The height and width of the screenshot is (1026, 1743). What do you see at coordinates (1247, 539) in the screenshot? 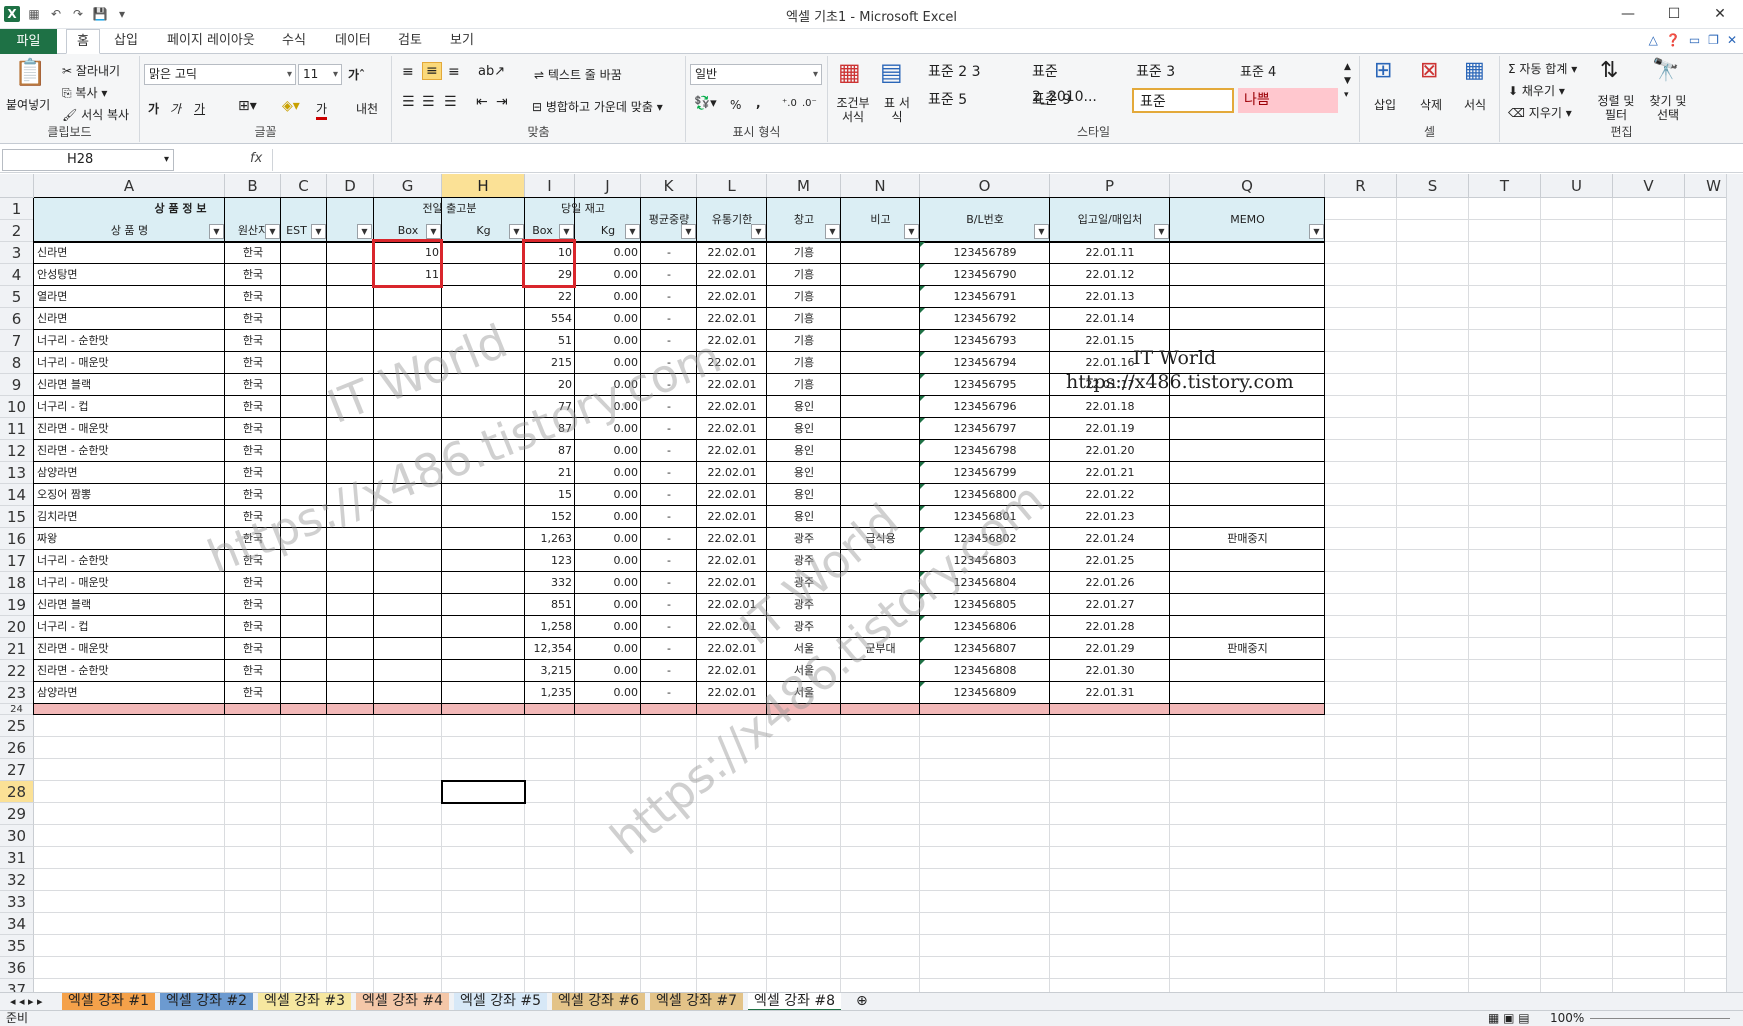
I see `cell-q-16: 판매중지` at bounding box center [1247, 539].